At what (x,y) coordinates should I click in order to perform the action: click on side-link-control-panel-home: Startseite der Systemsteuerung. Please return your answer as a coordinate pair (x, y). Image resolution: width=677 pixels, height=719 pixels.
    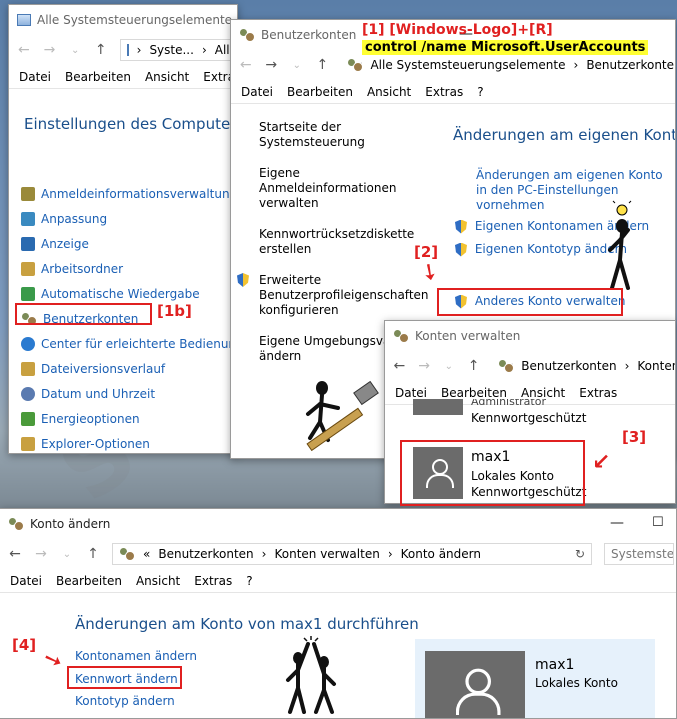
    Looking at the image, I should click on (346, 135).